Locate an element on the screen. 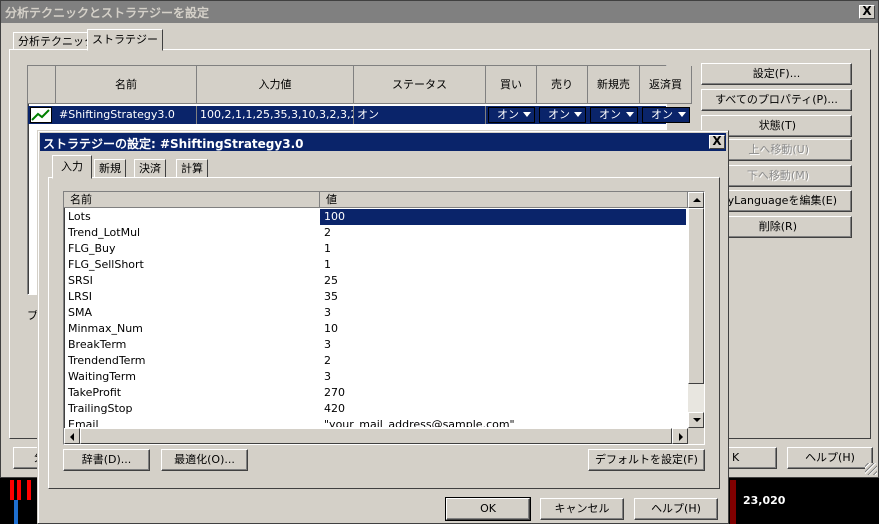  list-header-value: 値 is located at coordinates (504, 200).